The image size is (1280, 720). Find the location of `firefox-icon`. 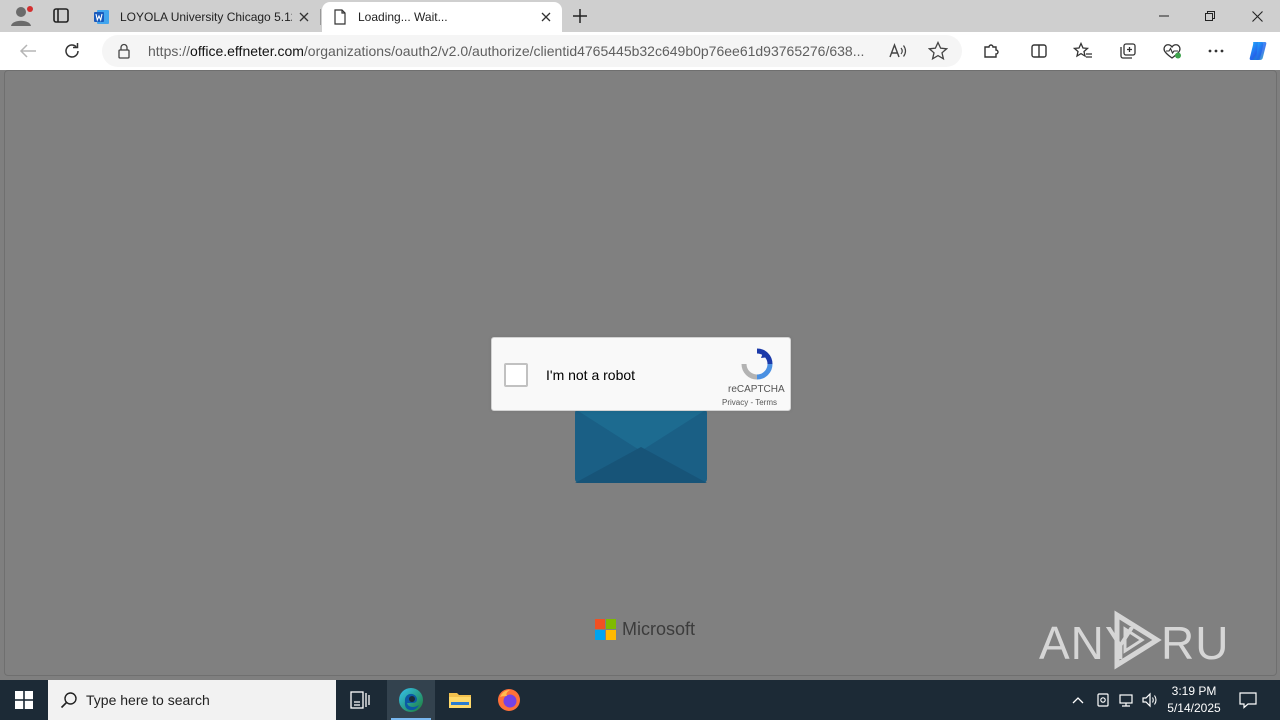

firefox-icon is located at coordinates (509, 700).